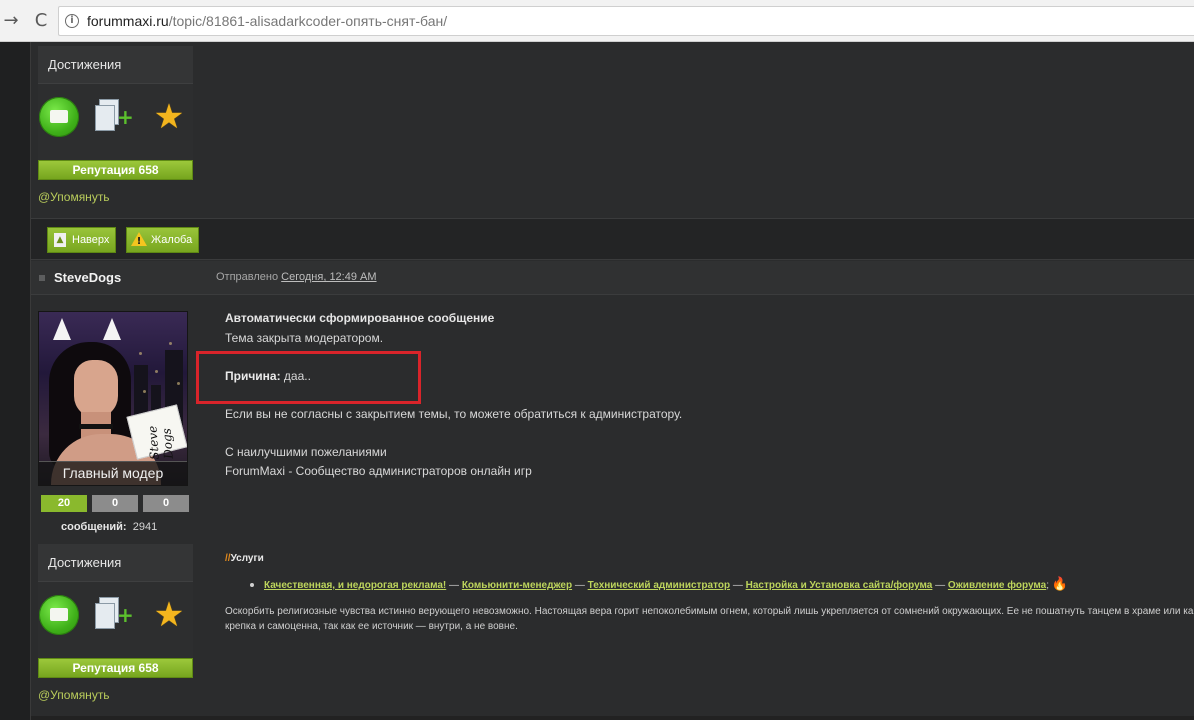 The image size is (1194, 720). I want to click on post-timestamp: Отправлено Сегодня, 12:49 AM, so click(296, 277).